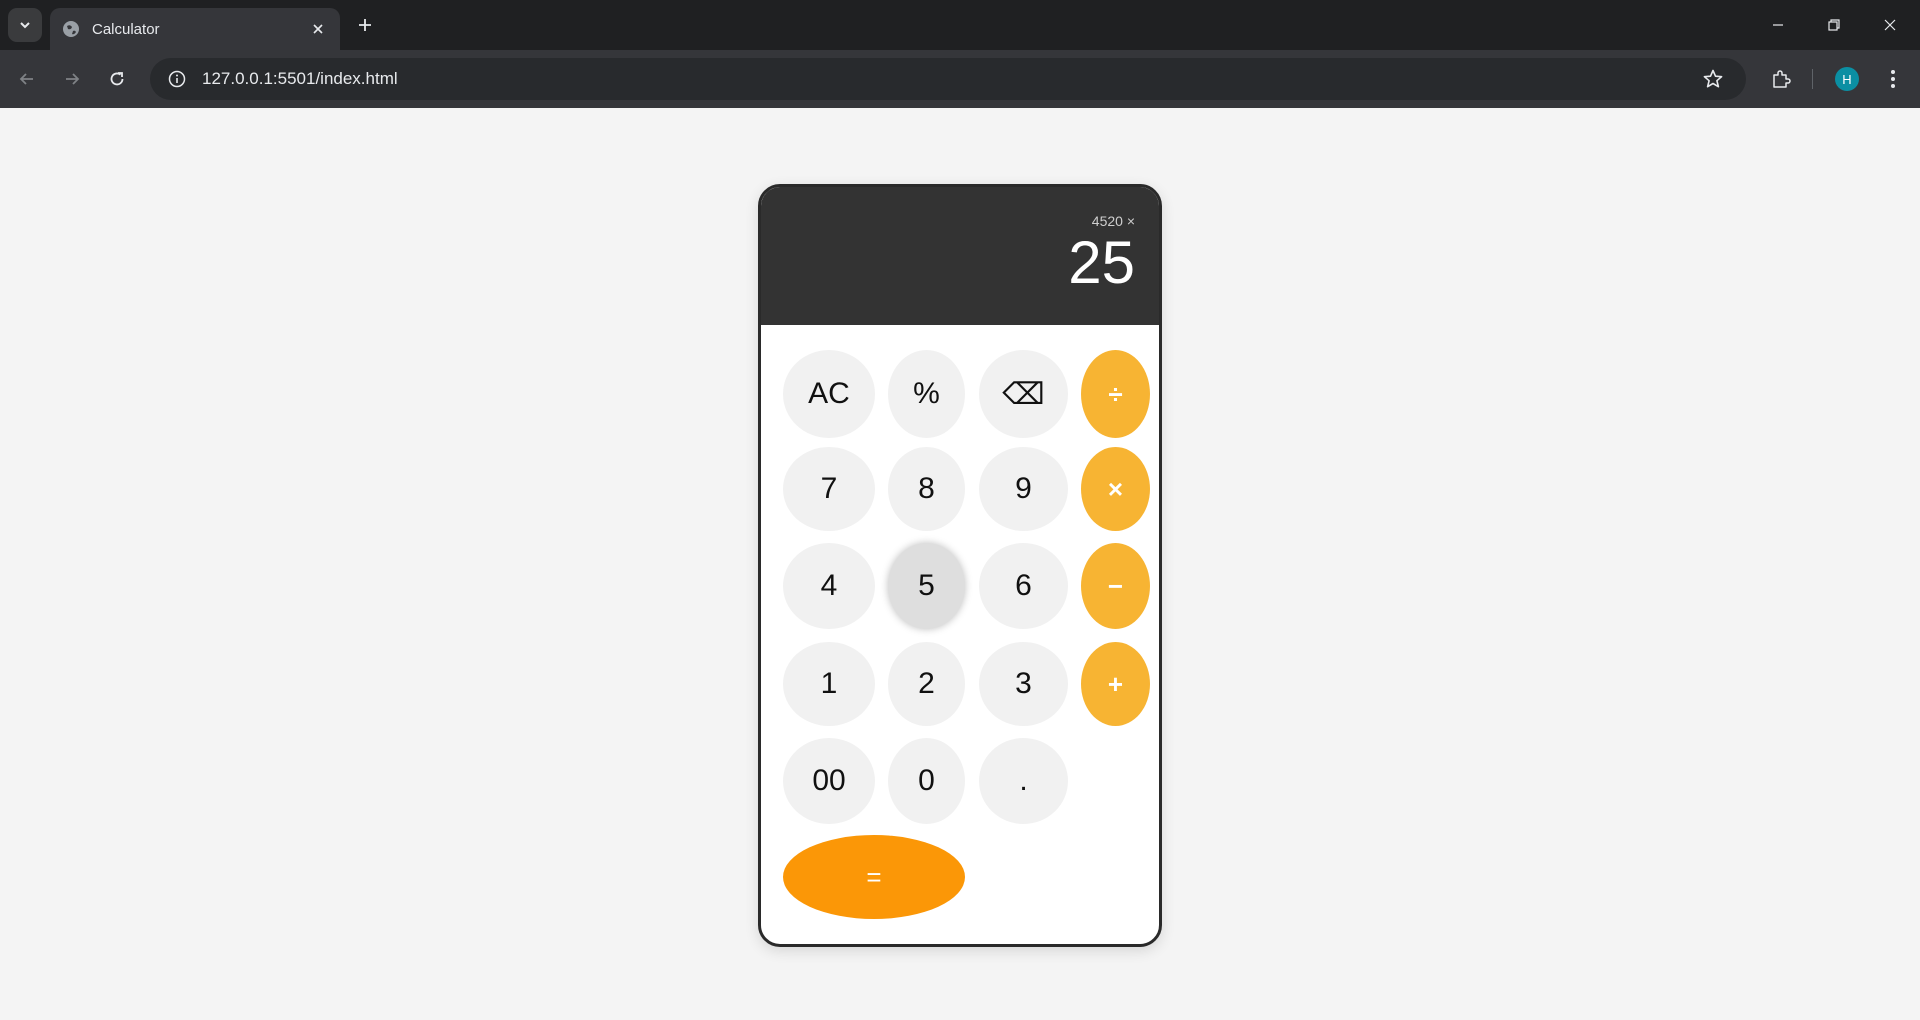  I want to click on tab-search-button, so click(25, 25).